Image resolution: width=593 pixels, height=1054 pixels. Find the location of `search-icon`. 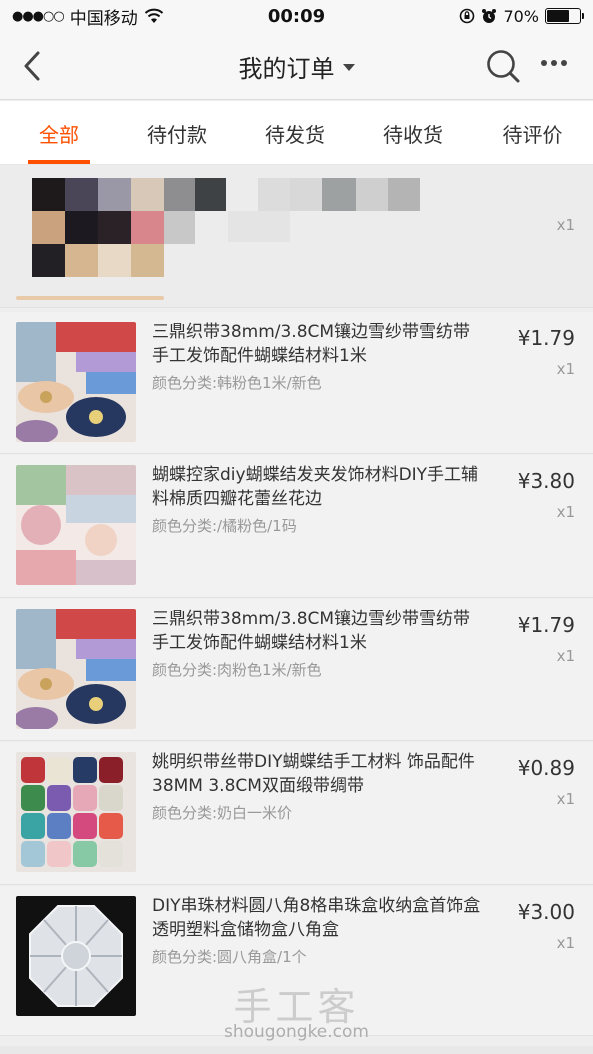

search-icon is located at coordinates (503, 66).